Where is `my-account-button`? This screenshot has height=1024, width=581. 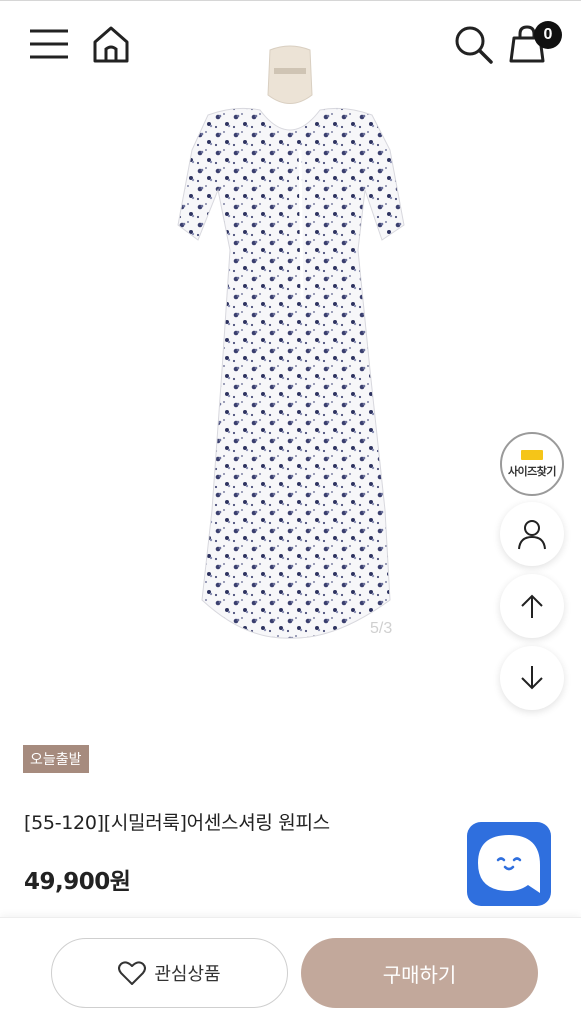 my-account-button is located at coordinates (532, 534).